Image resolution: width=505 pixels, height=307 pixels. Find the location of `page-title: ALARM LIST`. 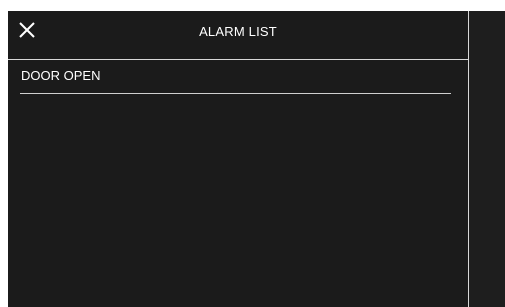

page-title: ALARM LIST is located at coordinates (238, 31).